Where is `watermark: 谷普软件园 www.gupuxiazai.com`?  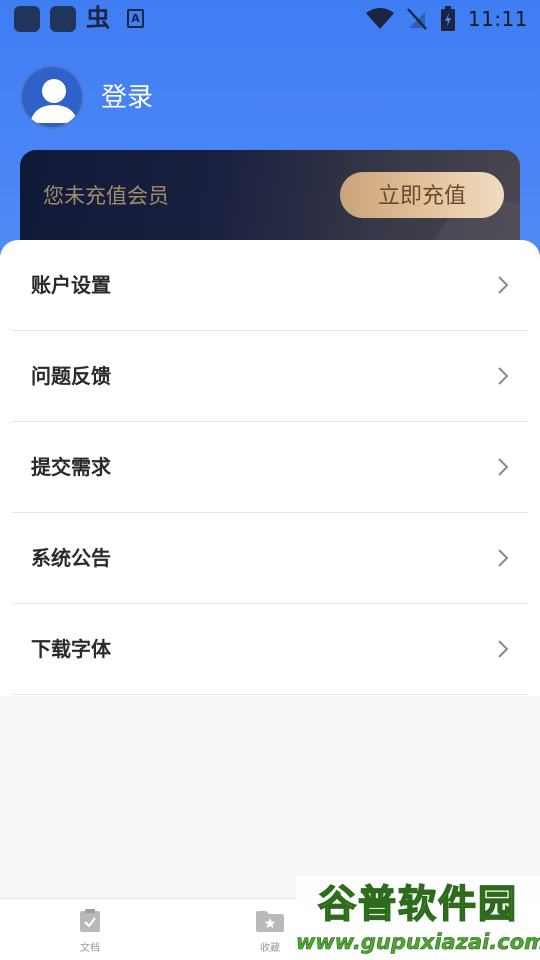 watermark: 谷普软件园 www.gupuxiazai.com is located at coordinates (418, 918).